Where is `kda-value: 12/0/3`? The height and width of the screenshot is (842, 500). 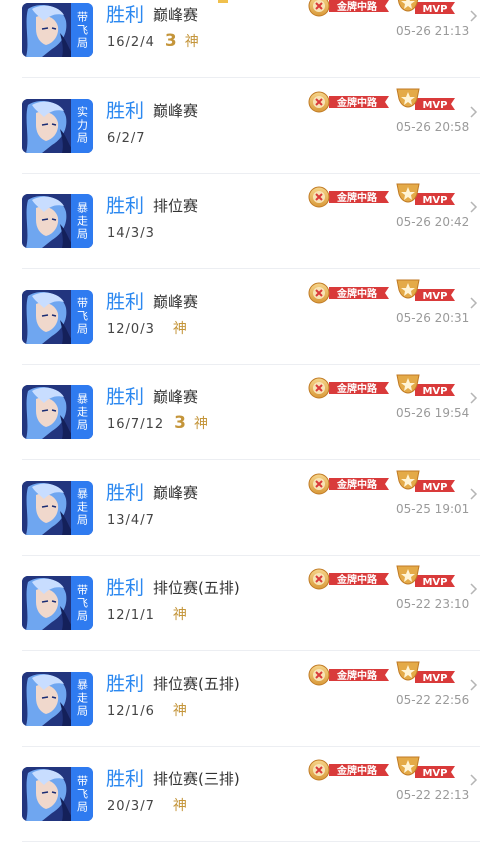 kda-value: 12/0/3 is located at coordinates (131, 329).